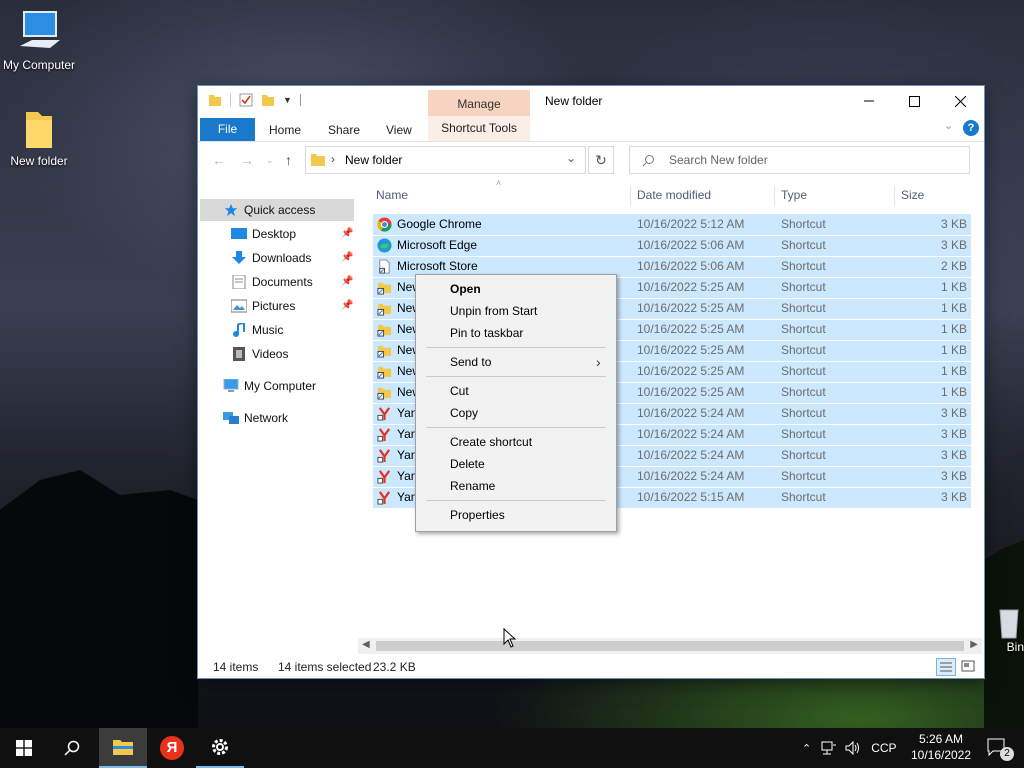 This screenshot has width=1024, height=768. Describe the element at coordinates (239, 282) in the screenshot. I see `document-icon` at that location.